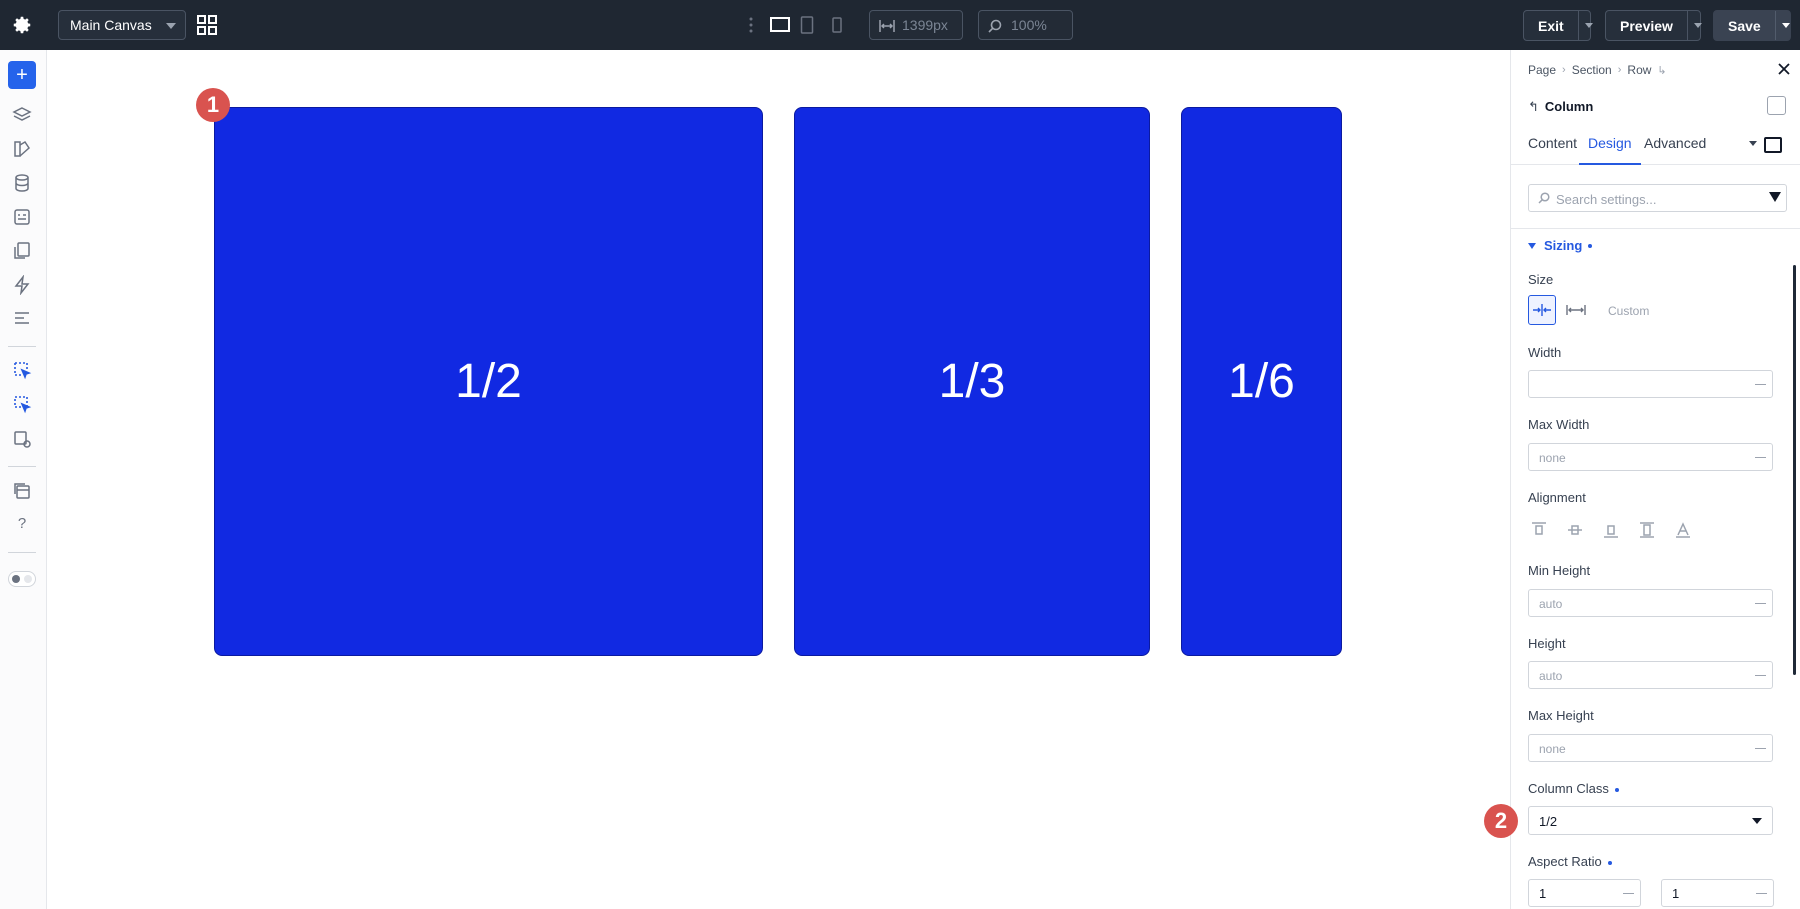  What do you see at coordinates (1628, 311) in the screenshot?
I see `size-custom-option: Custom` at bounding box center [1628, 311].